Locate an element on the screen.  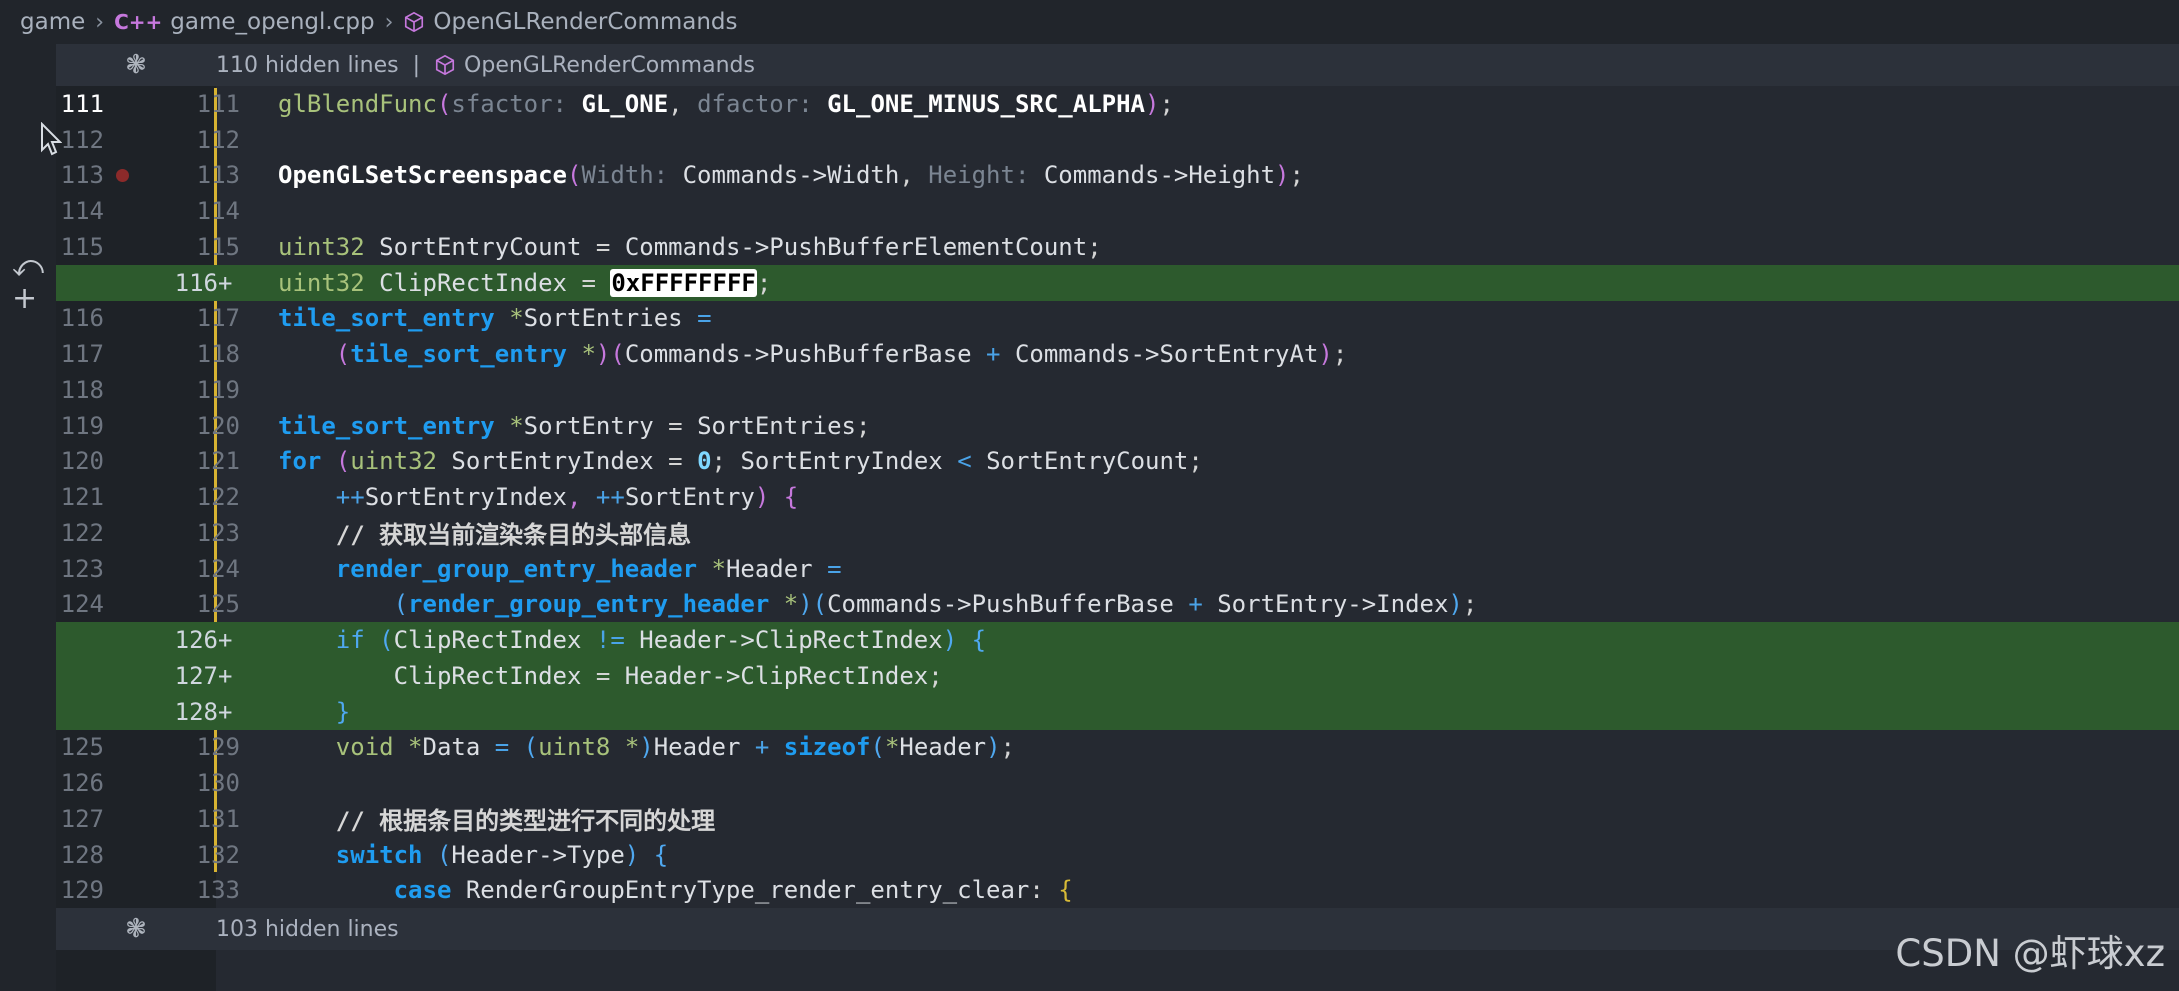
old-line-number: 115 is located at coordinates (82, 246).